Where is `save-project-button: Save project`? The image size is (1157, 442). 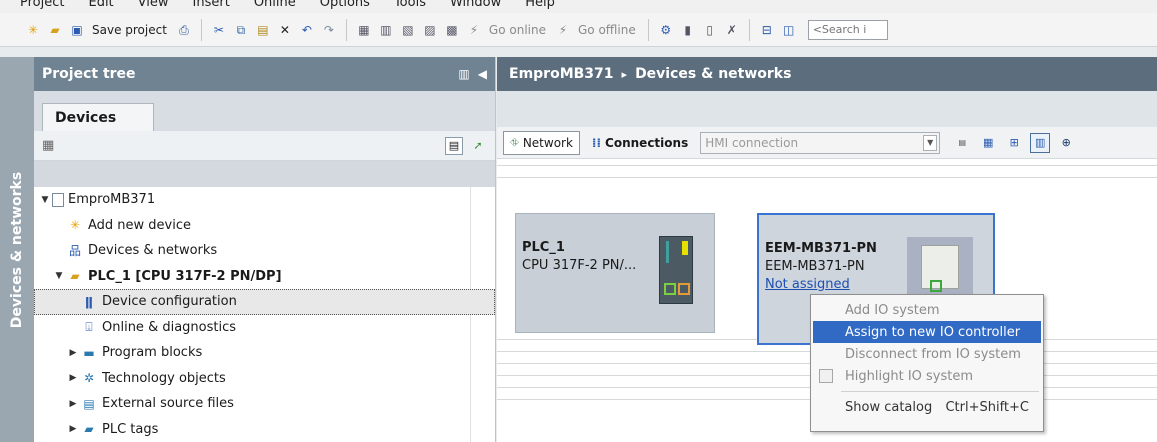 save-project-button: Save project is located at coordinates (129, 30).